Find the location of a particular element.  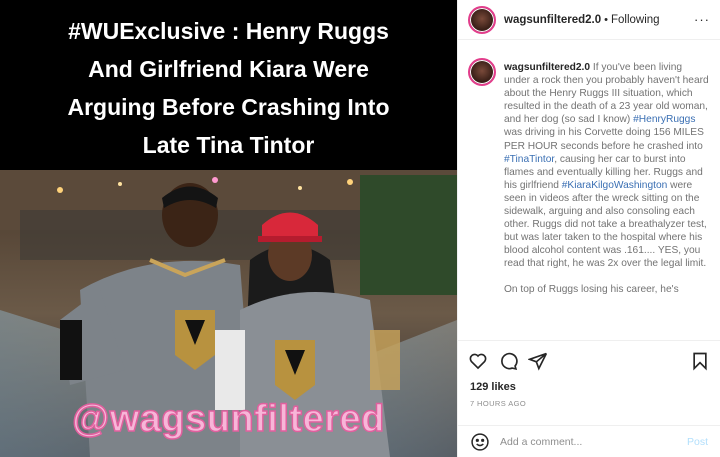

caption-continuation: On top of Ruggs losing his career, he's is located at coordinates (591, 289).